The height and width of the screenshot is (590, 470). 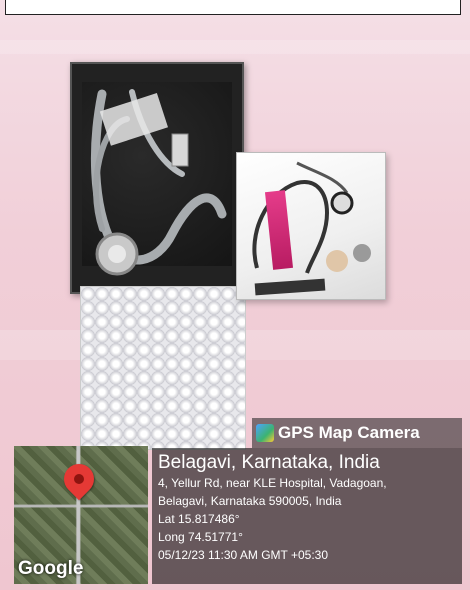 What do you see at coordinates (233, 7) in the screenshot?
I see `top-border-box` at bounding box center [233, 7].